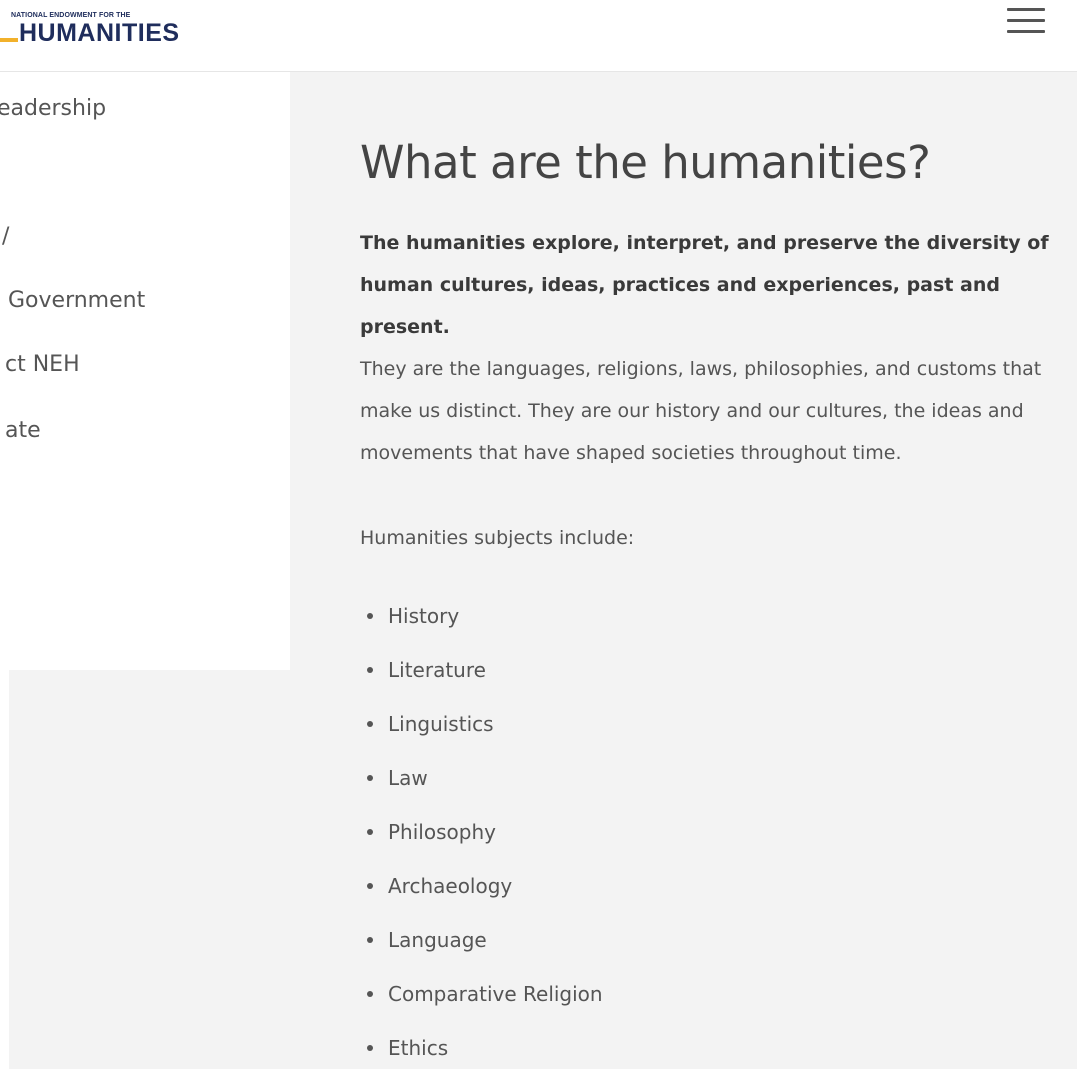  I want to click on hamburger-menu-icon, so click(1026, 21).